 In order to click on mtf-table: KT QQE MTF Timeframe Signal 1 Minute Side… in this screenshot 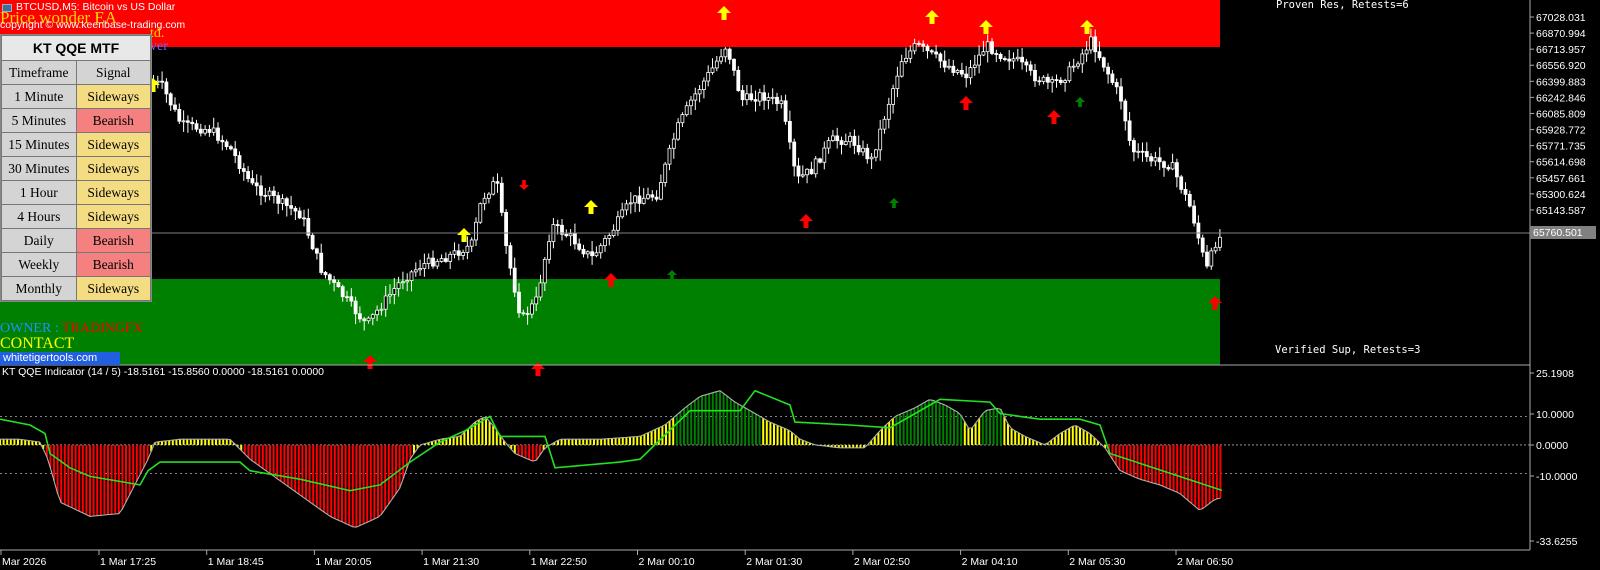, I will do `click(76, 168)`.